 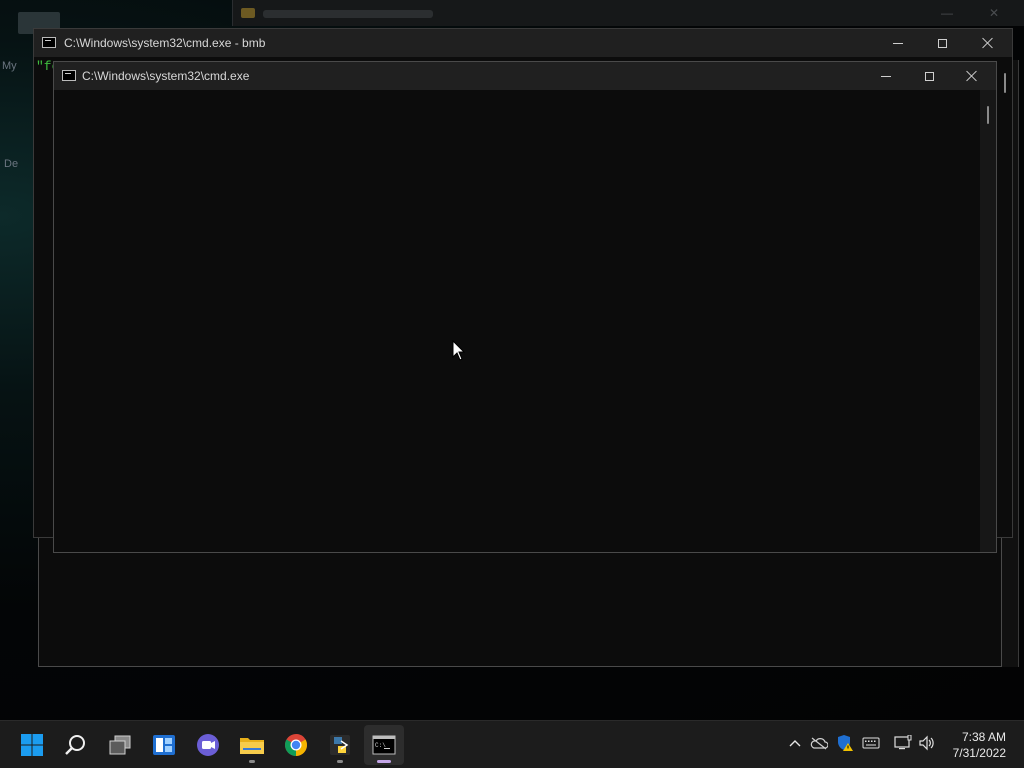 I want to click on clock-time: 7:38 AM, so click(x=983, y=737).